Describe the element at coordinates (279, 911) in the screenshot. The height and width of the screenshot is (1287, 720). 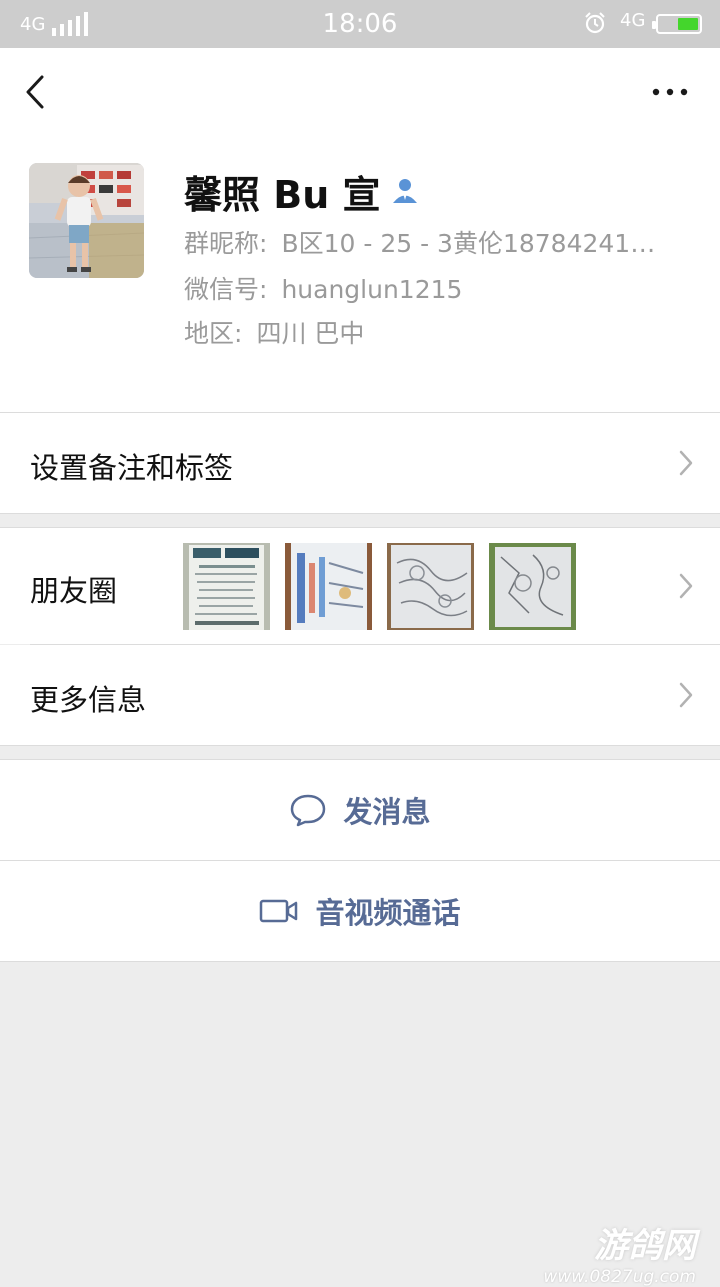
I see `video-camera-icon` at that location.